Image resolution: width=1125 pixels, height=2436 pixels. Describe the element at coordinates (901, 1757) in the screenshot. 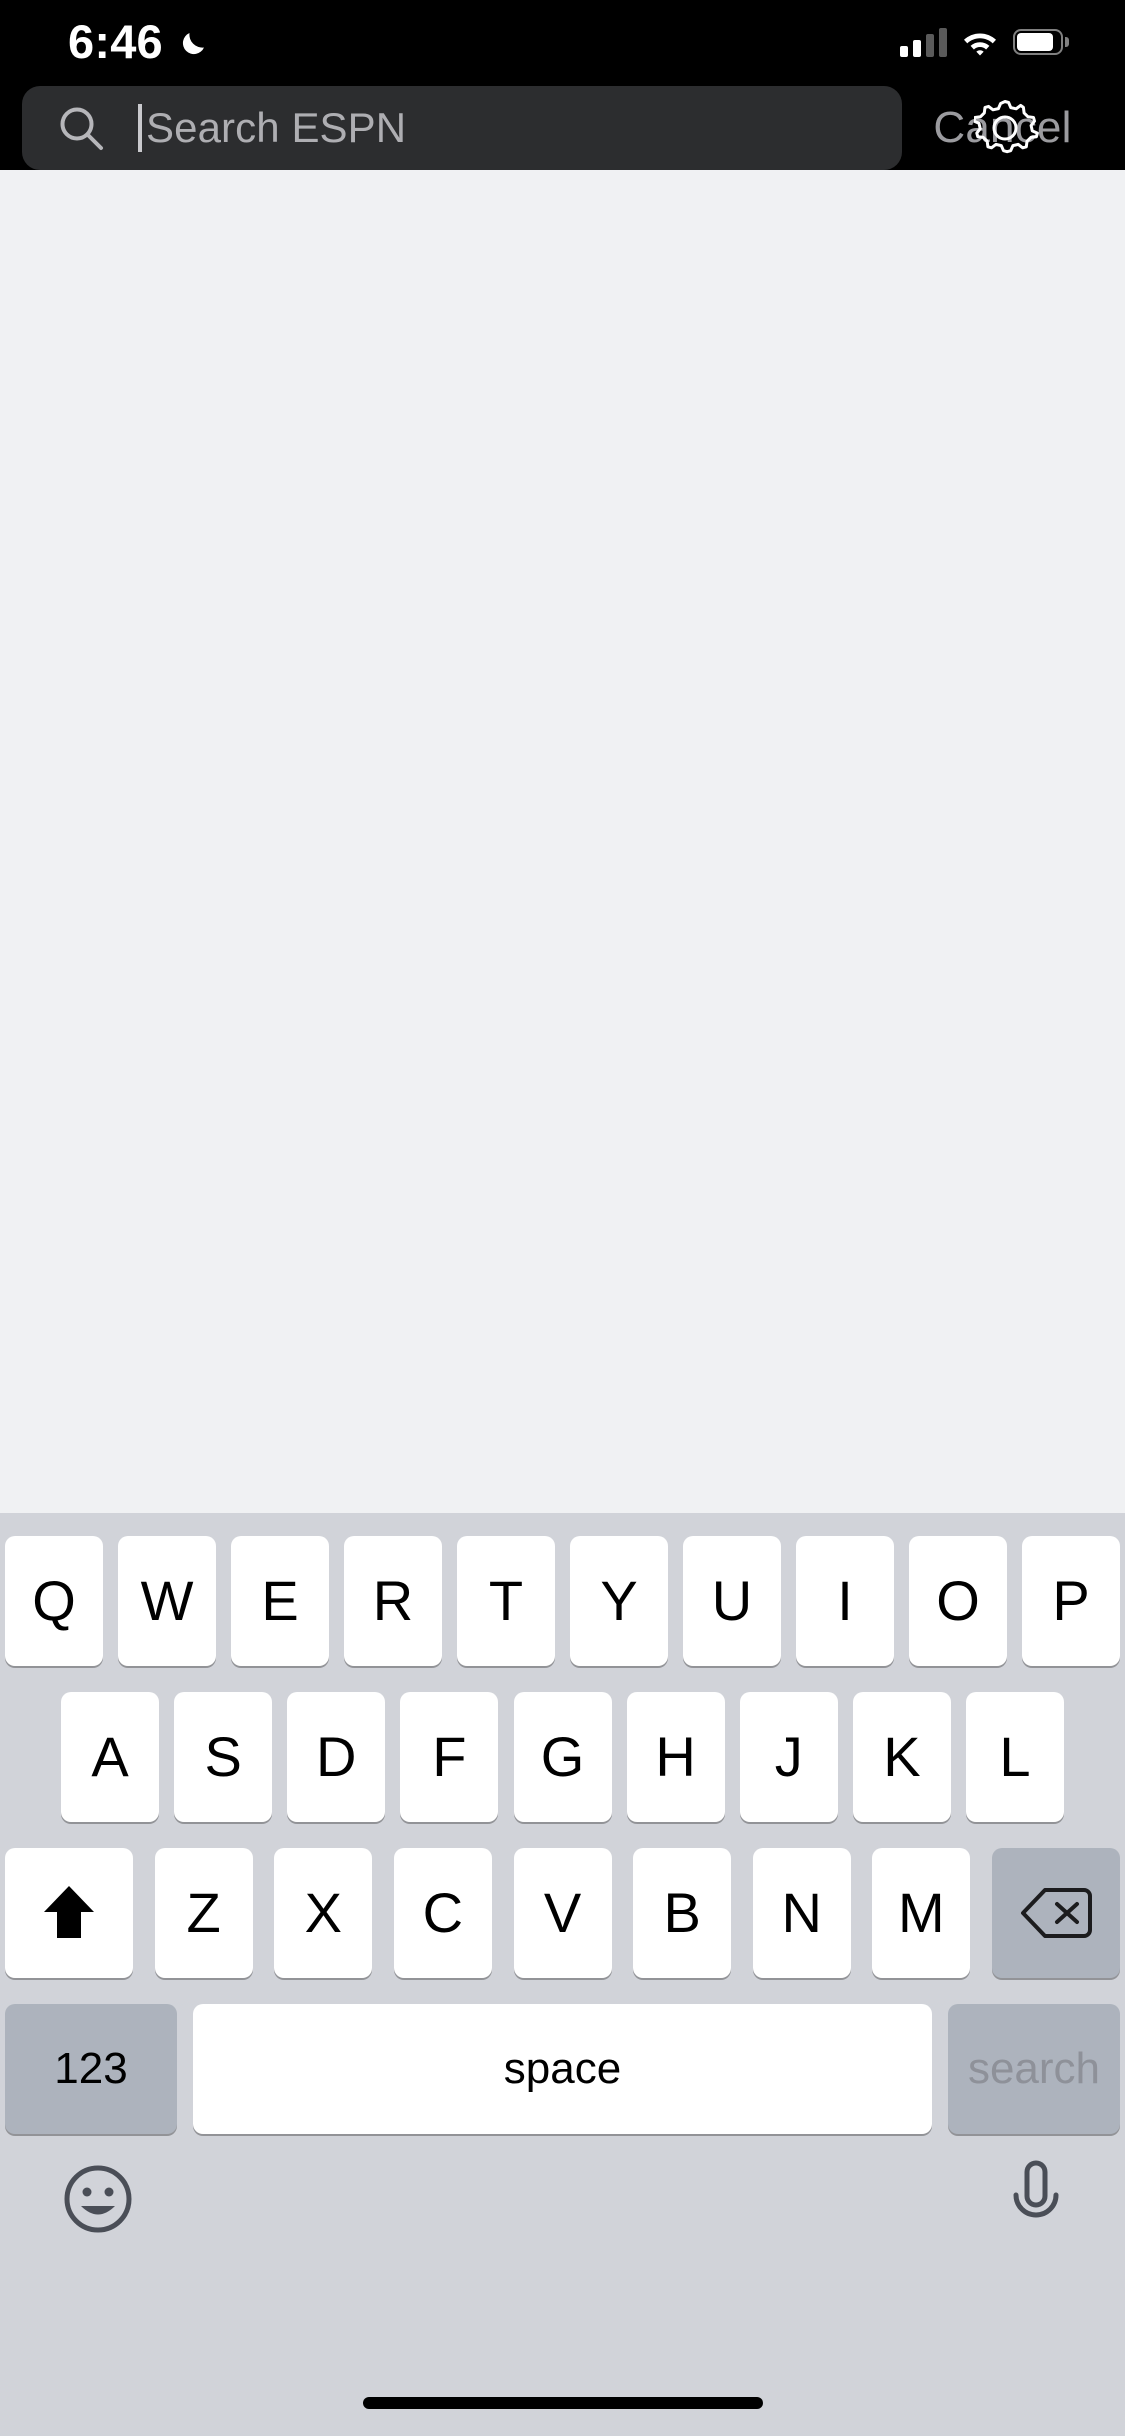

I see `key-k: K` at that location.